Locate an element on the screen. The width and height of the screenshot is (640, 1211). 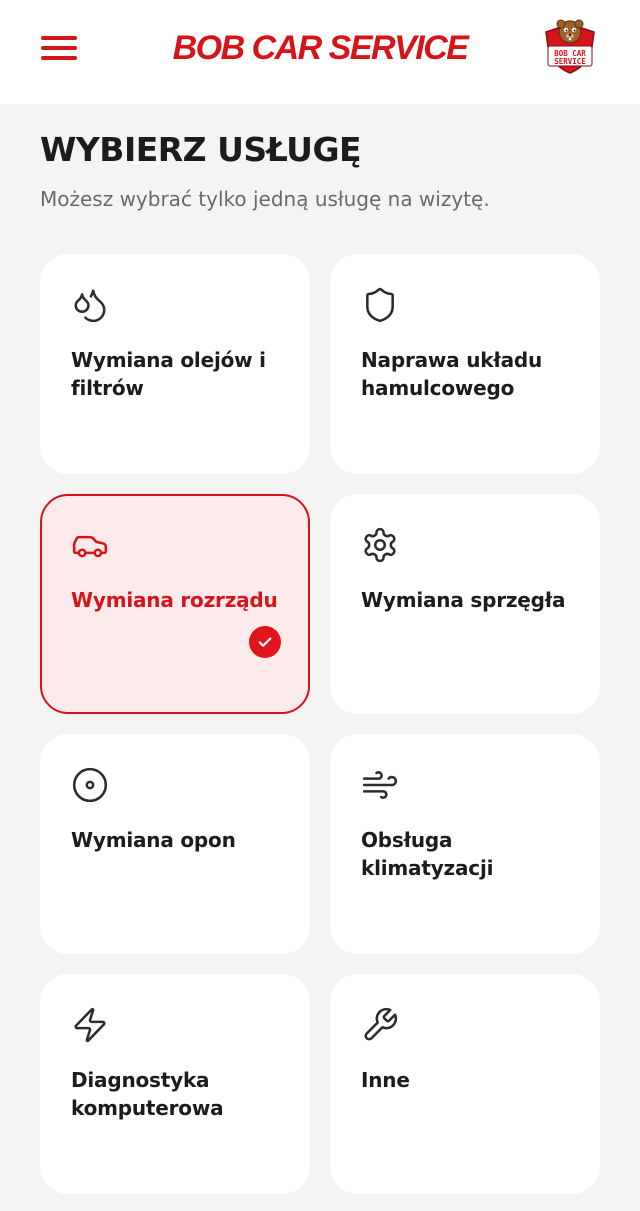
brand-title: BOB CAR SERVICE is located at coordinates (320, 48).